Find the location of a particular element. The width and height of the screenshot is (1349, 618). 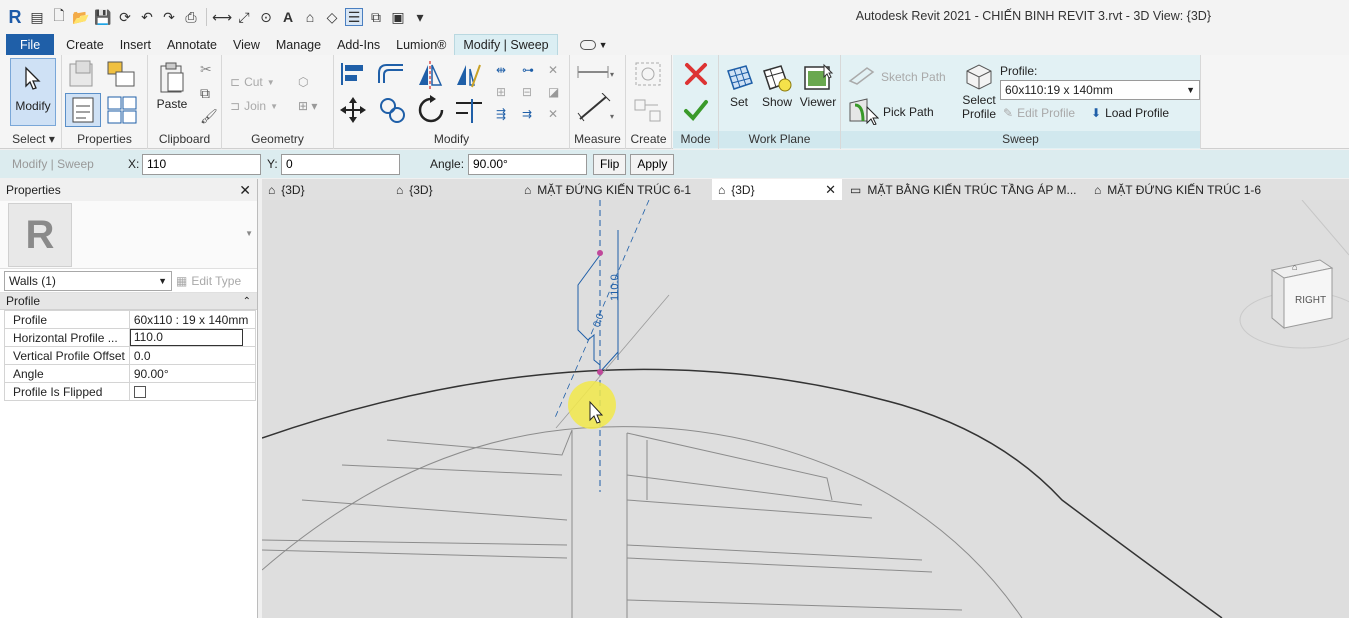

tab-file: File is located at coordinates (30, 44).